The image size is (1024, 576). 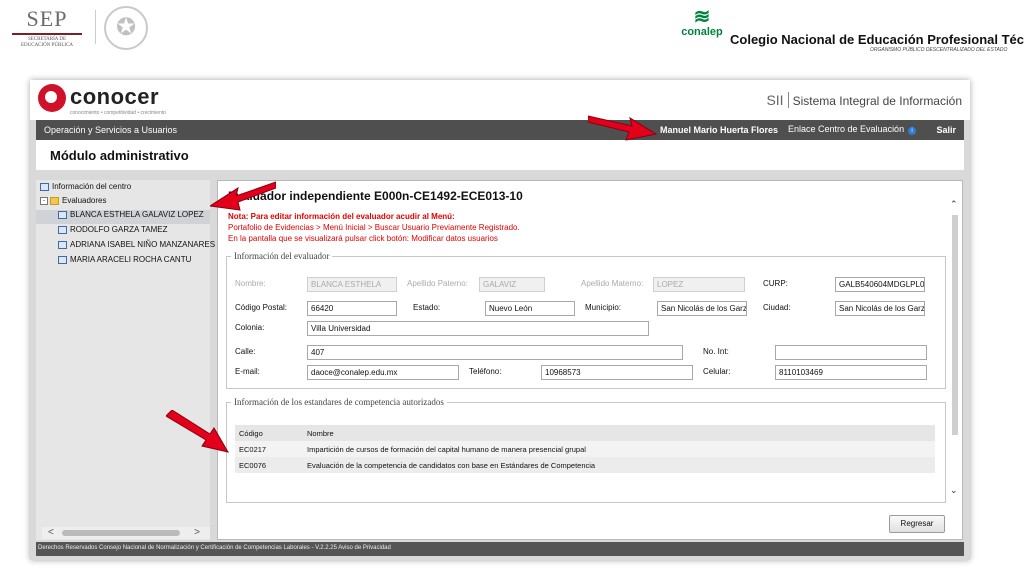 I want to click on tree-item-evaluator: RODOLFO GARZA TAMEZ, so click(x=113, y=232).